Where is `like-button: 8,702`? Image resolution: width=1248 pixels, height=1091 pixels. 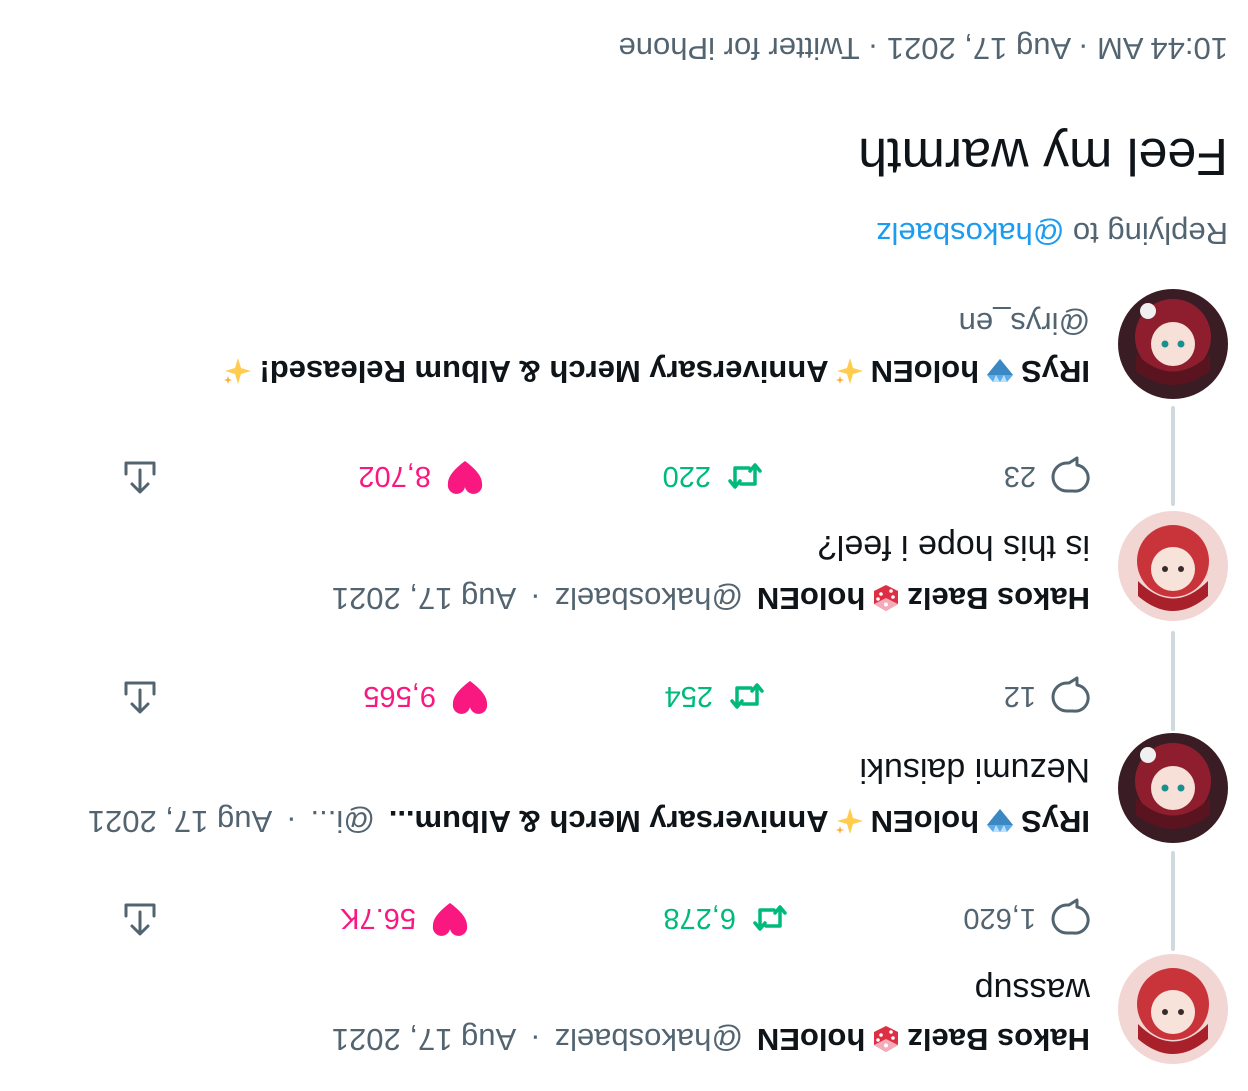
like-button: 8,702 is located at coordinates (421, 476).